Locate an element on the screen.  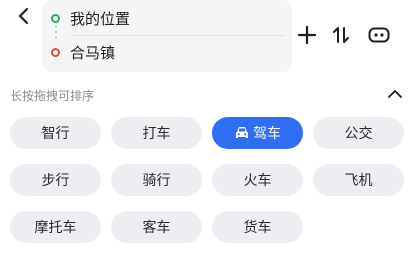
mode-bike-button: 骑行 is located at coordinates (156, 180).